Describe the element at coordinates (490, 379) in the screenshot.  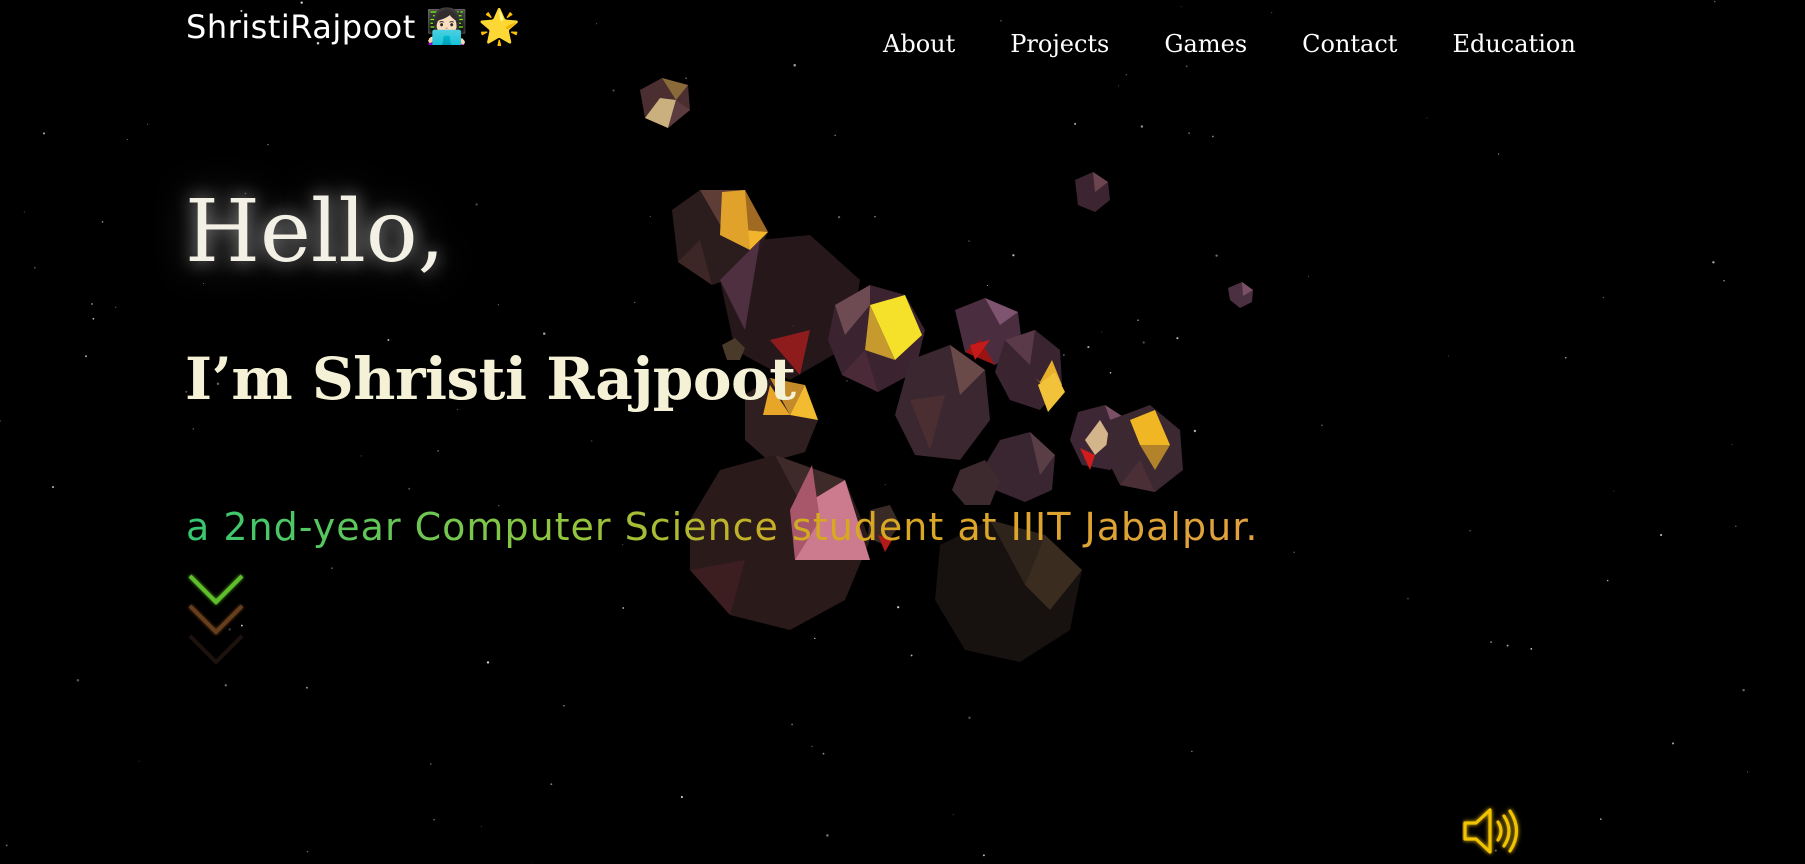
I see `hero-name: I’m Shristi Rajpoot` at that location.